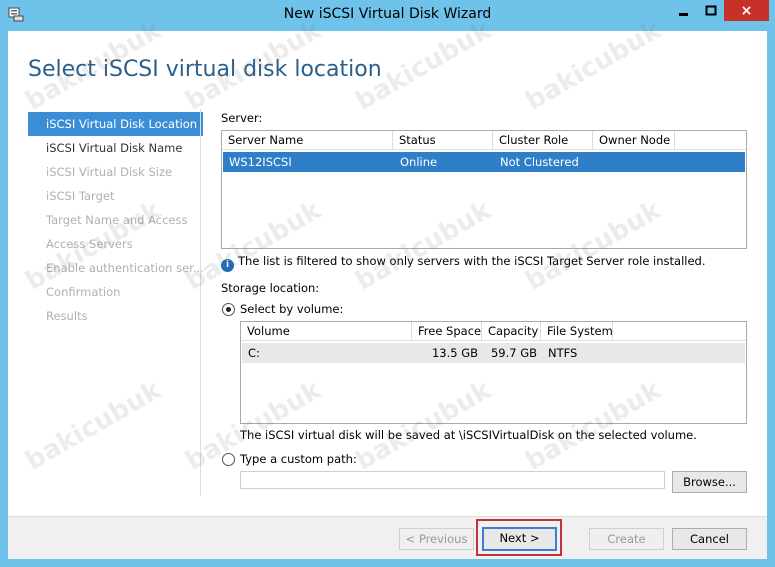 The image size is (775, 567). What do you see at coordinates (513, 353) in the screenshot?
I see `volume-capacity-cell: 59.7 GB` at bounding box center [513, 353].